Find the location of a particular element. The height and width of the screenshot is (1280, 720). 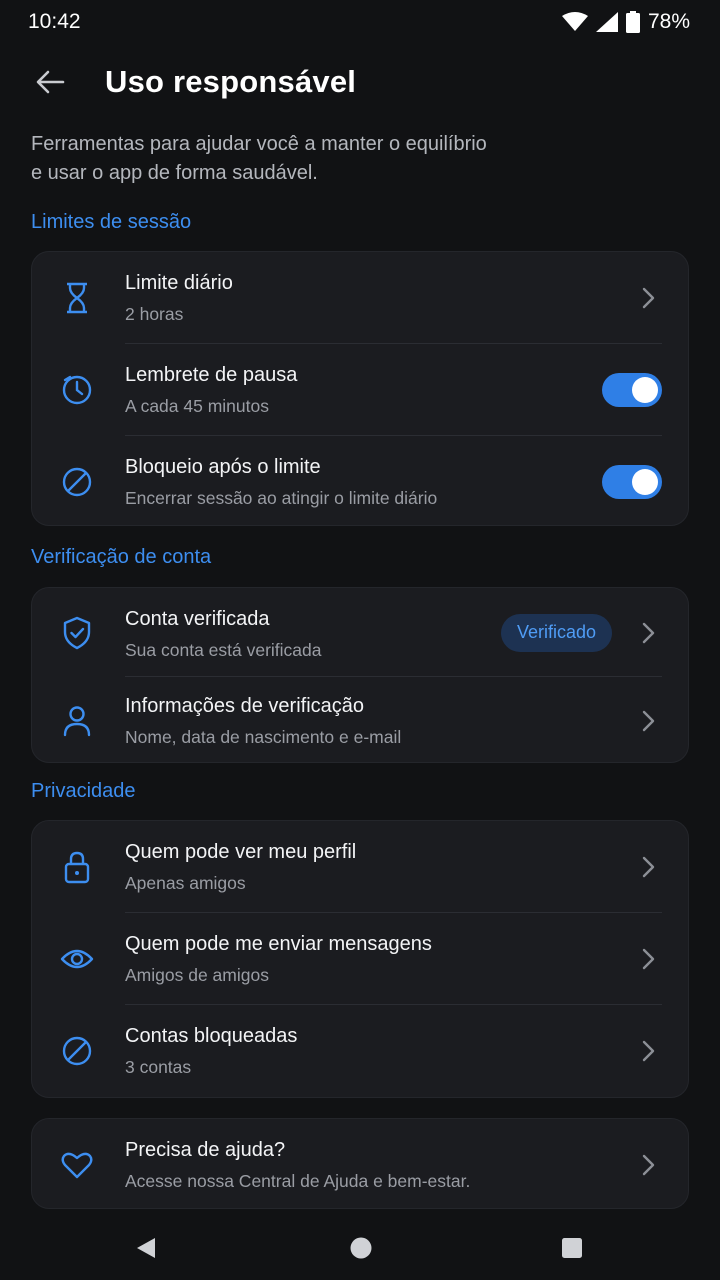

hourglass-icon is located at coordinates (77, 298).